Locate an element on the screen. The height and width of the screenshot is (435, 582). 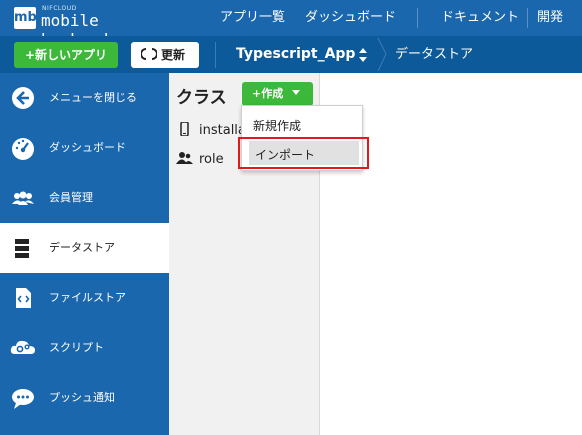
create-label: +作成 is located at coordinates (268, 93).